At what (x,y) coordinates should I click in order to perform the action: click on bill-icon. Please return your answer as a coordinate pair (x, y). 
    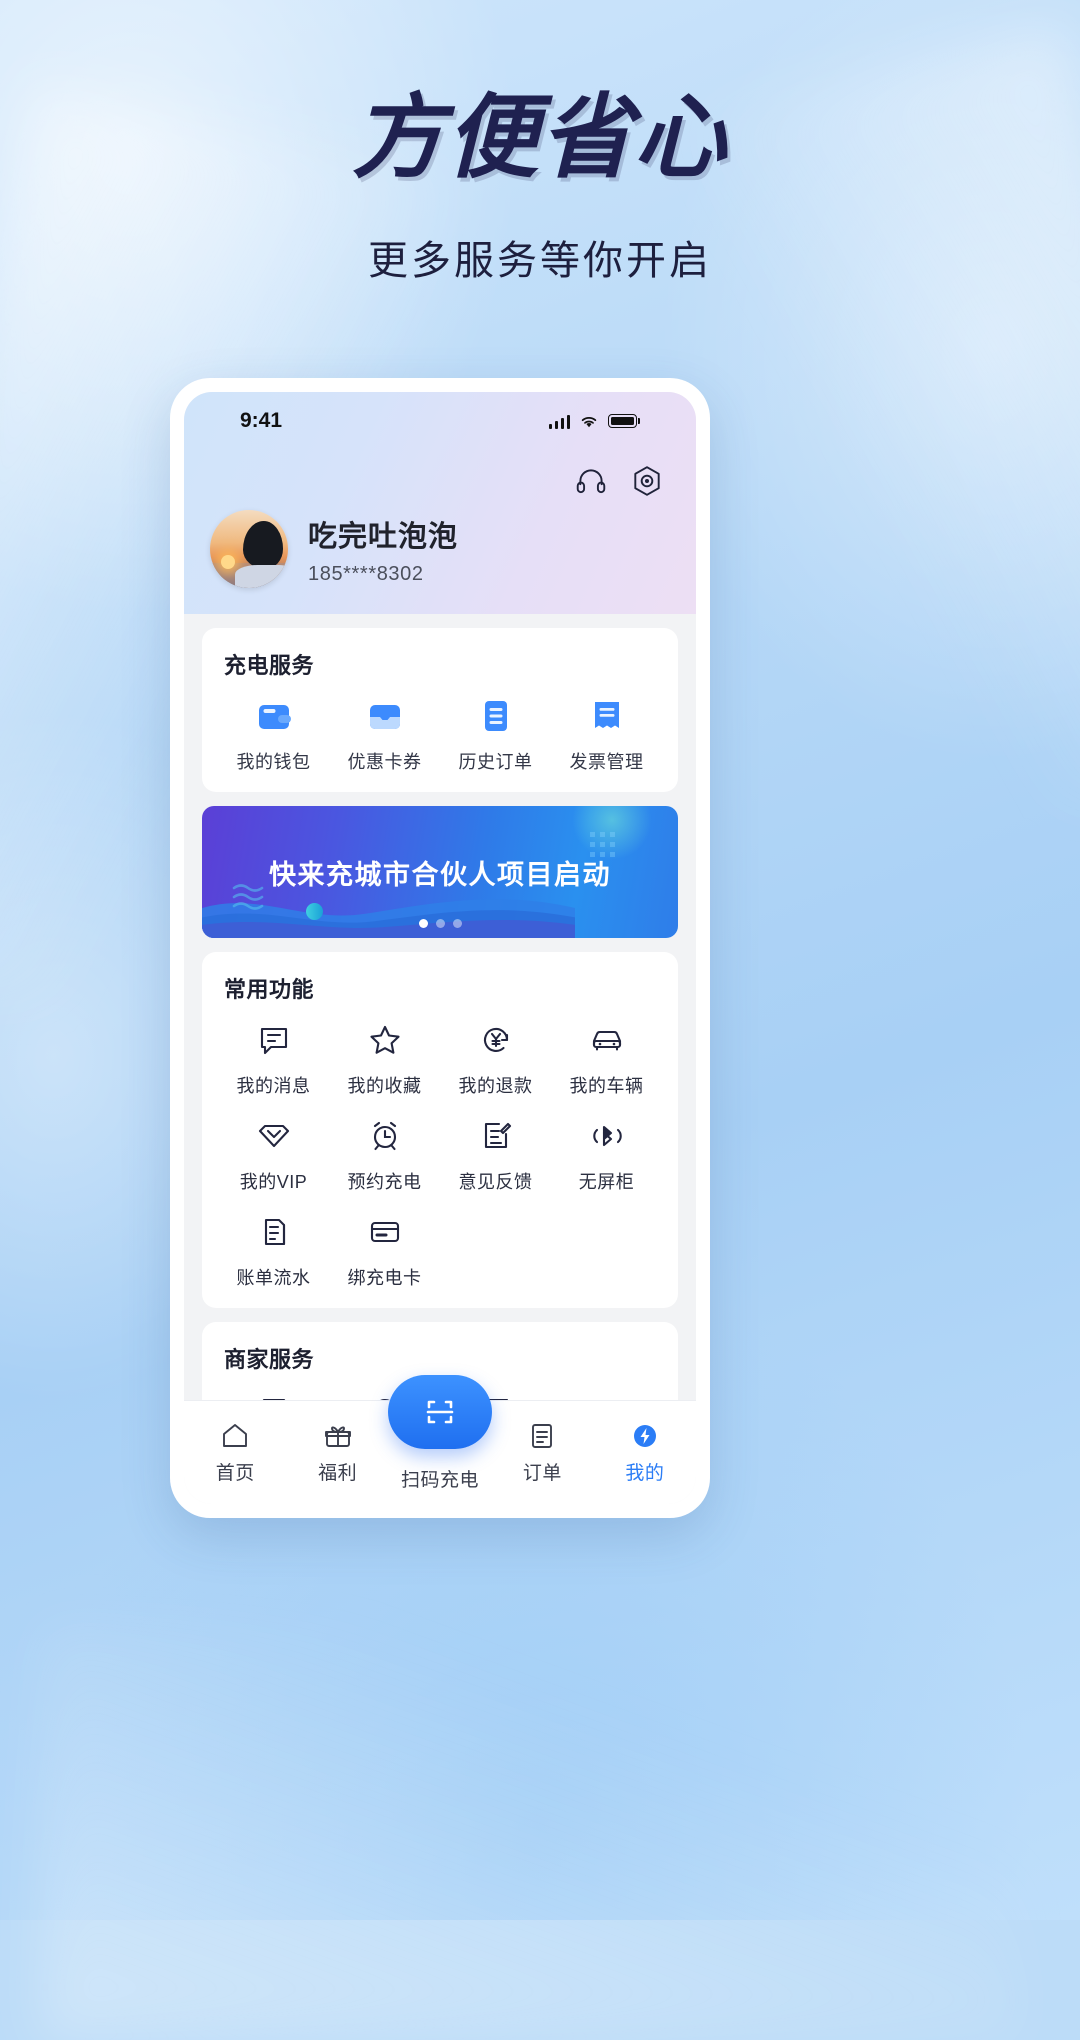
    Looking at the image, I should click on (274, 1232).